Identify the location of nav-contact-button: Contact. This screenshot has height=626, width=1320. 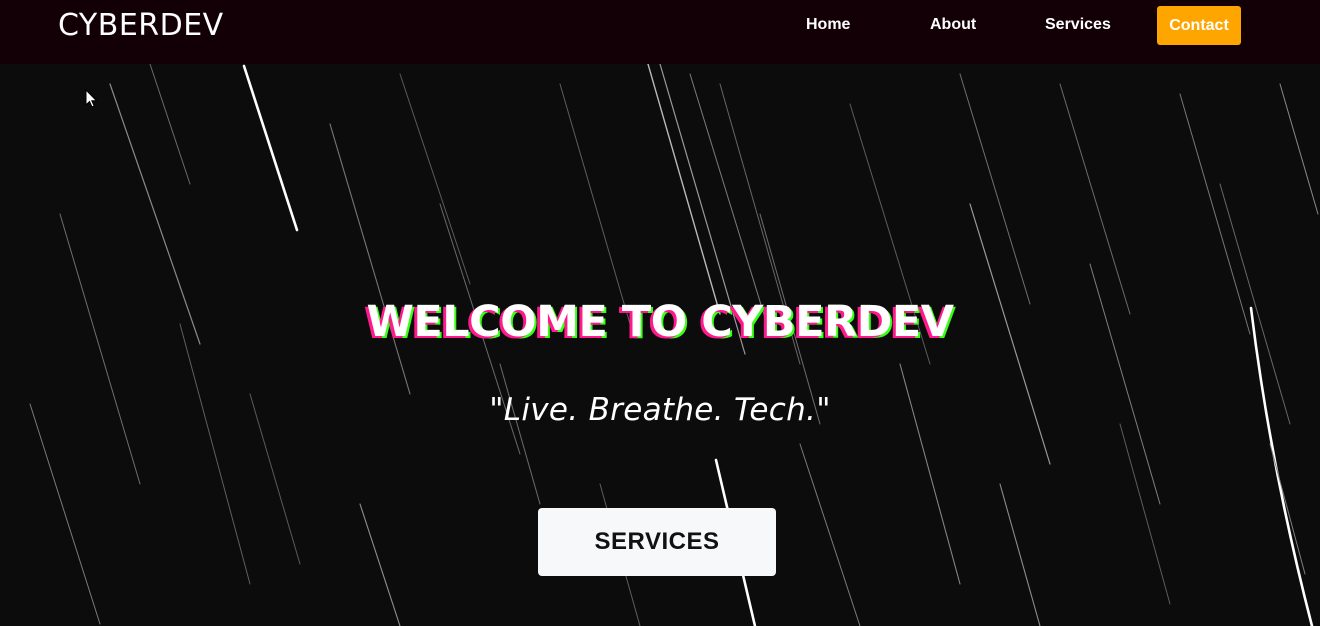
(1199, 25).